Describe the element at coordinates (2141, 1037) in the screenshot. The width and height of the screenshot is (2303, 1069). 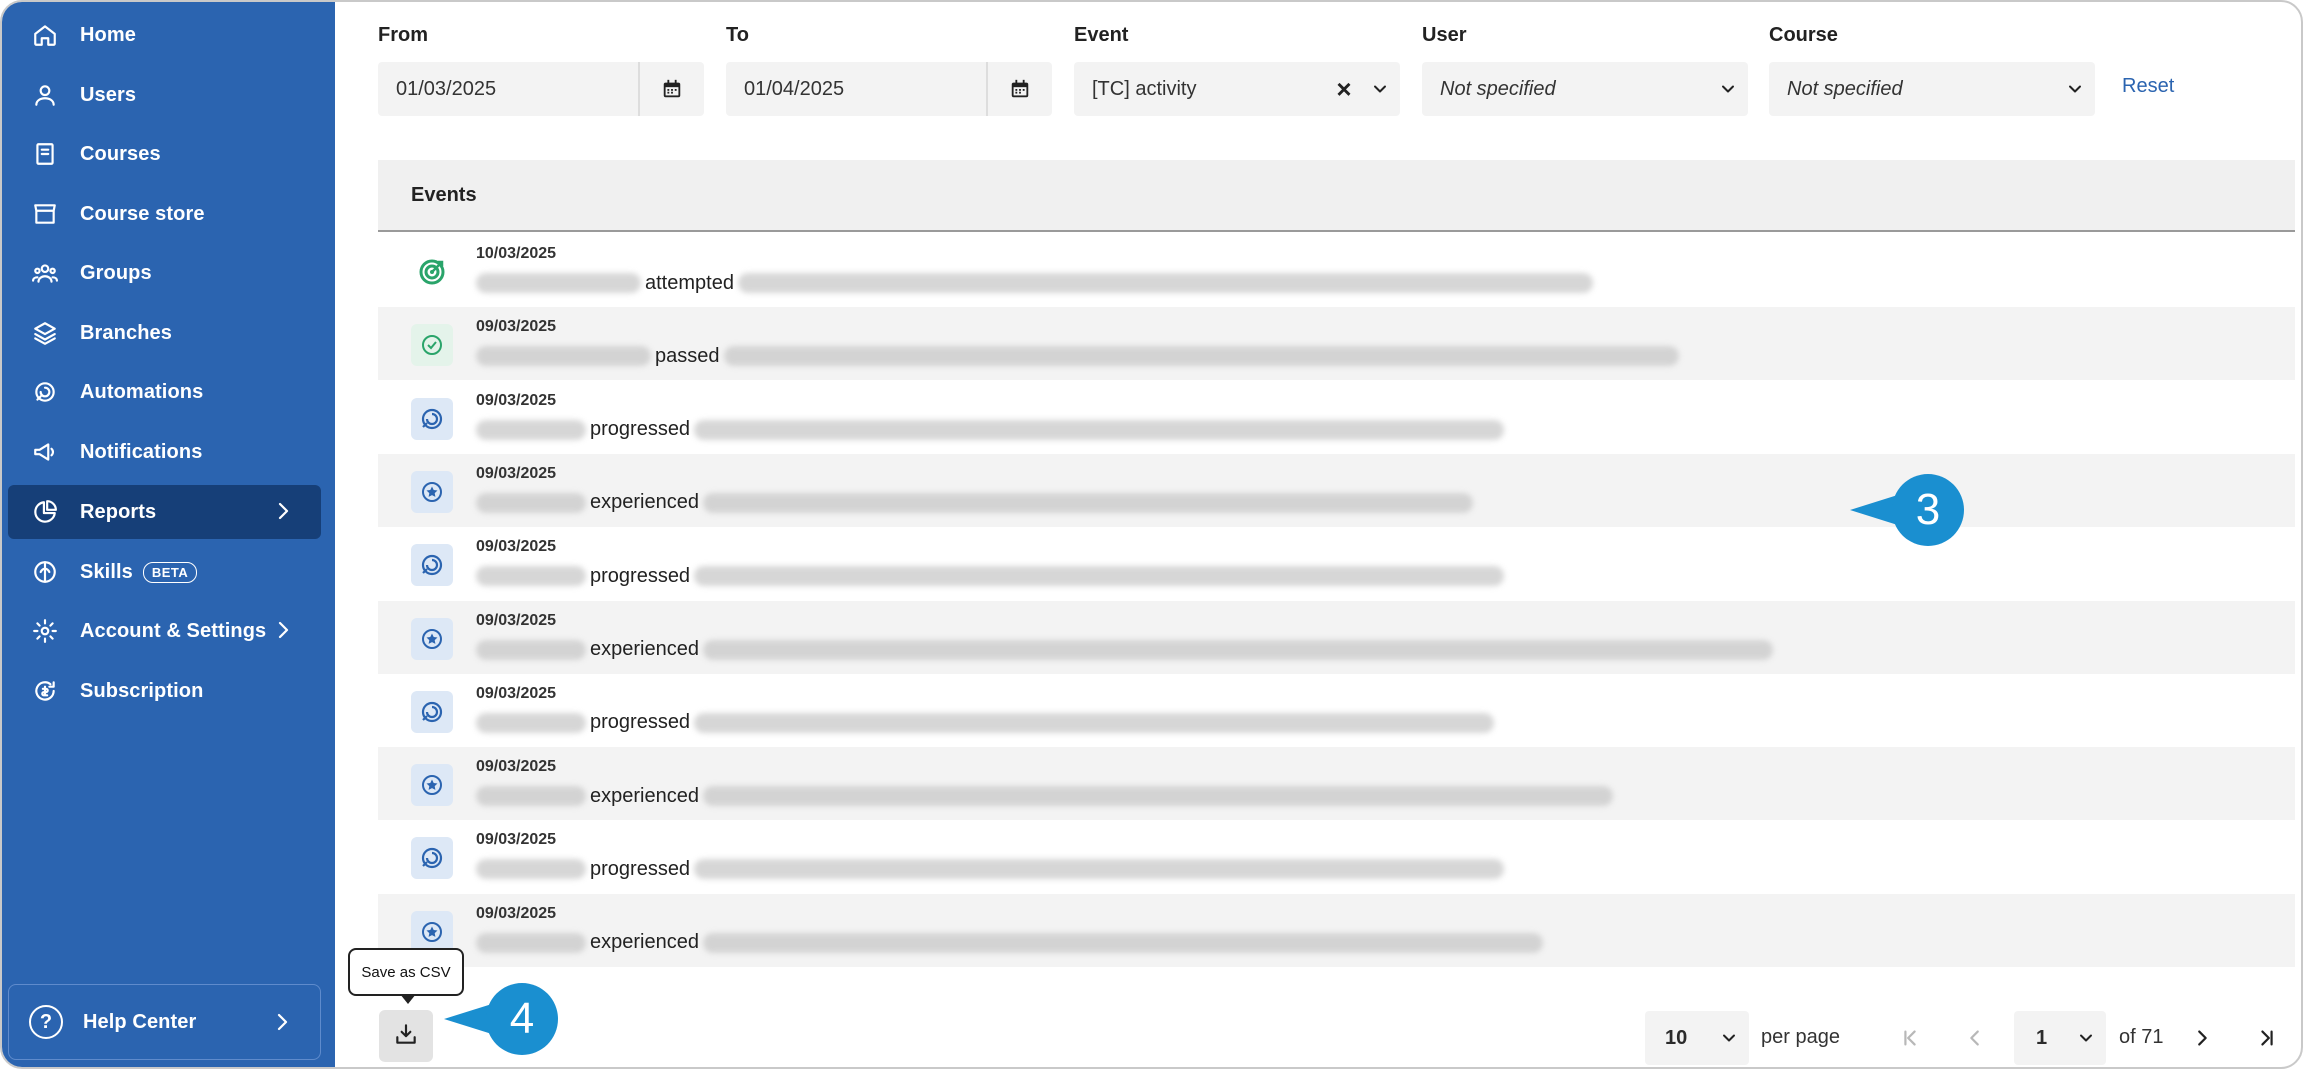
I see `page-count-label: of 71` at that location.